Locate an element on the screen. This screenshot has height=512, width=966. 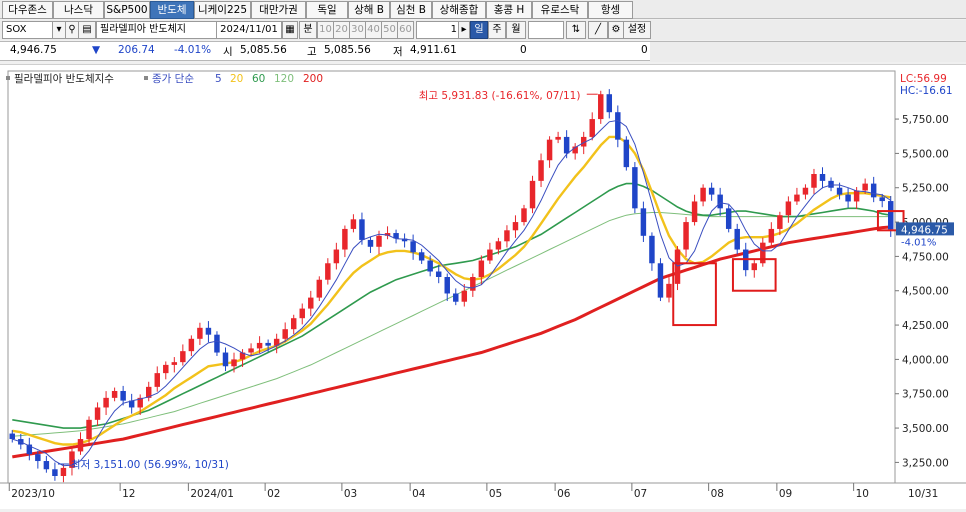
week-button: 주 is located at coordinates (497, 30).